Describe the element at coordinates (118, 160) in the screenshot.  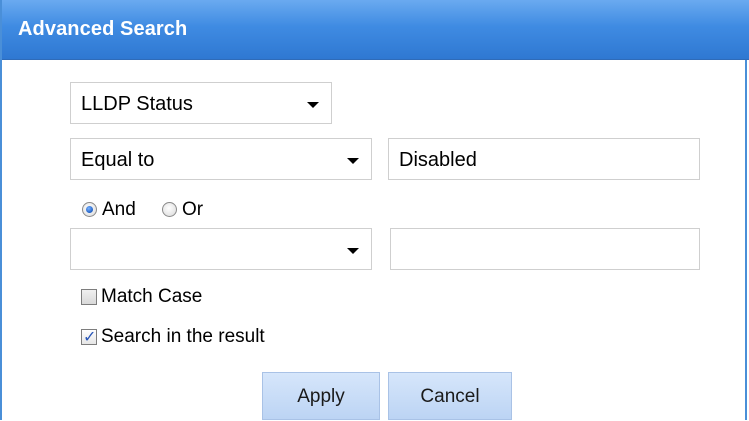
I see `operator-select-1-value: Equal to` at that location.